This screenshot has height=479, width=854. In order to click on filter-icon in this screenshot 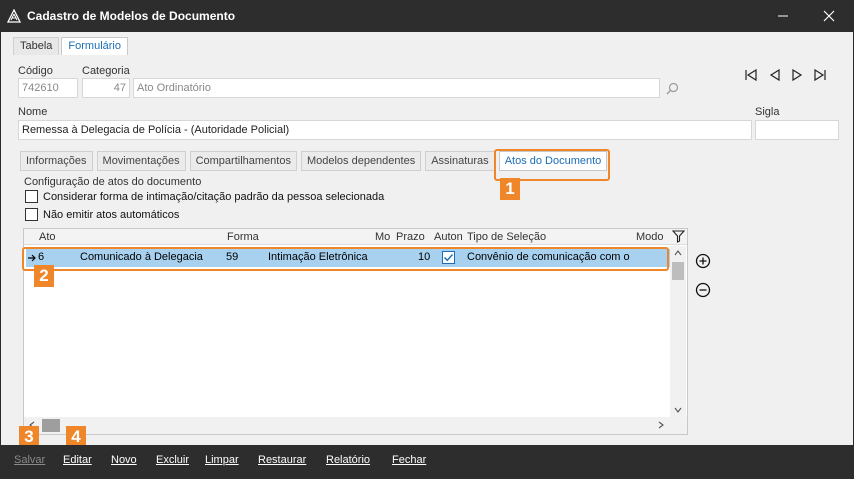, I will do `click(678, 236)`.